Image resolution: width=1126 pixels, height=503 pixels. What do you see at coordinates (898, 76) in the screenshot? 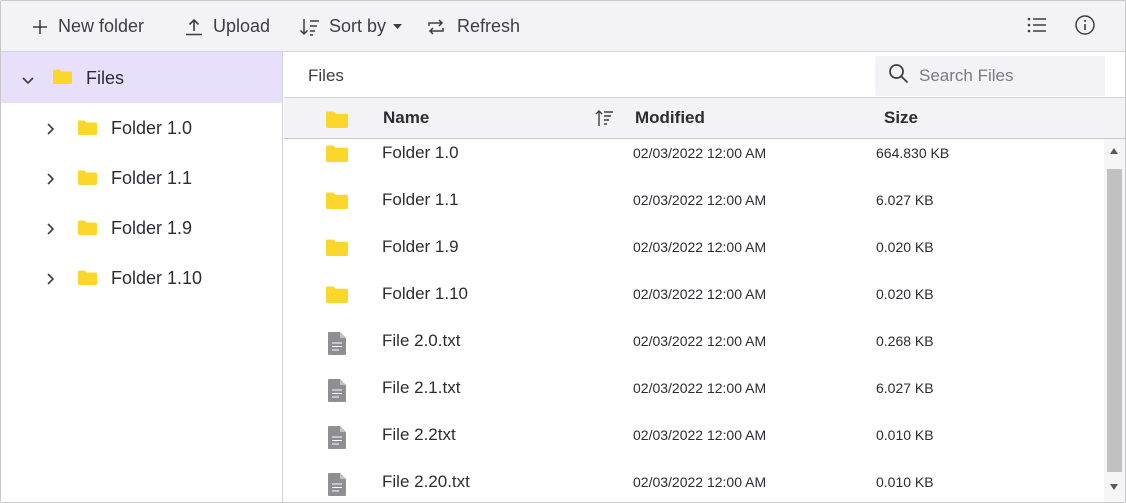
I see `search-icon` at bounding box center [898, 76].